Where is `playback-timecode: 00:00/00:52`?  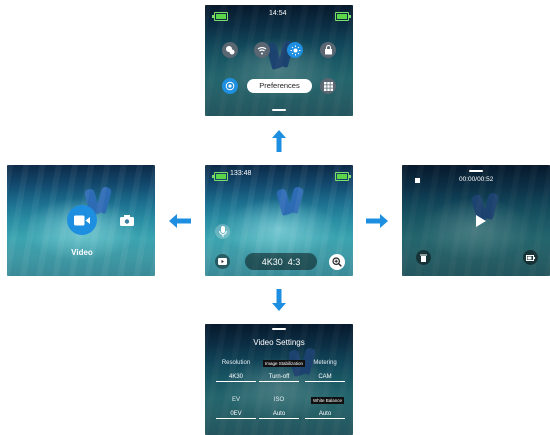 playback-timecode: 00:00/00:52 is located at coordinates (476, 179).